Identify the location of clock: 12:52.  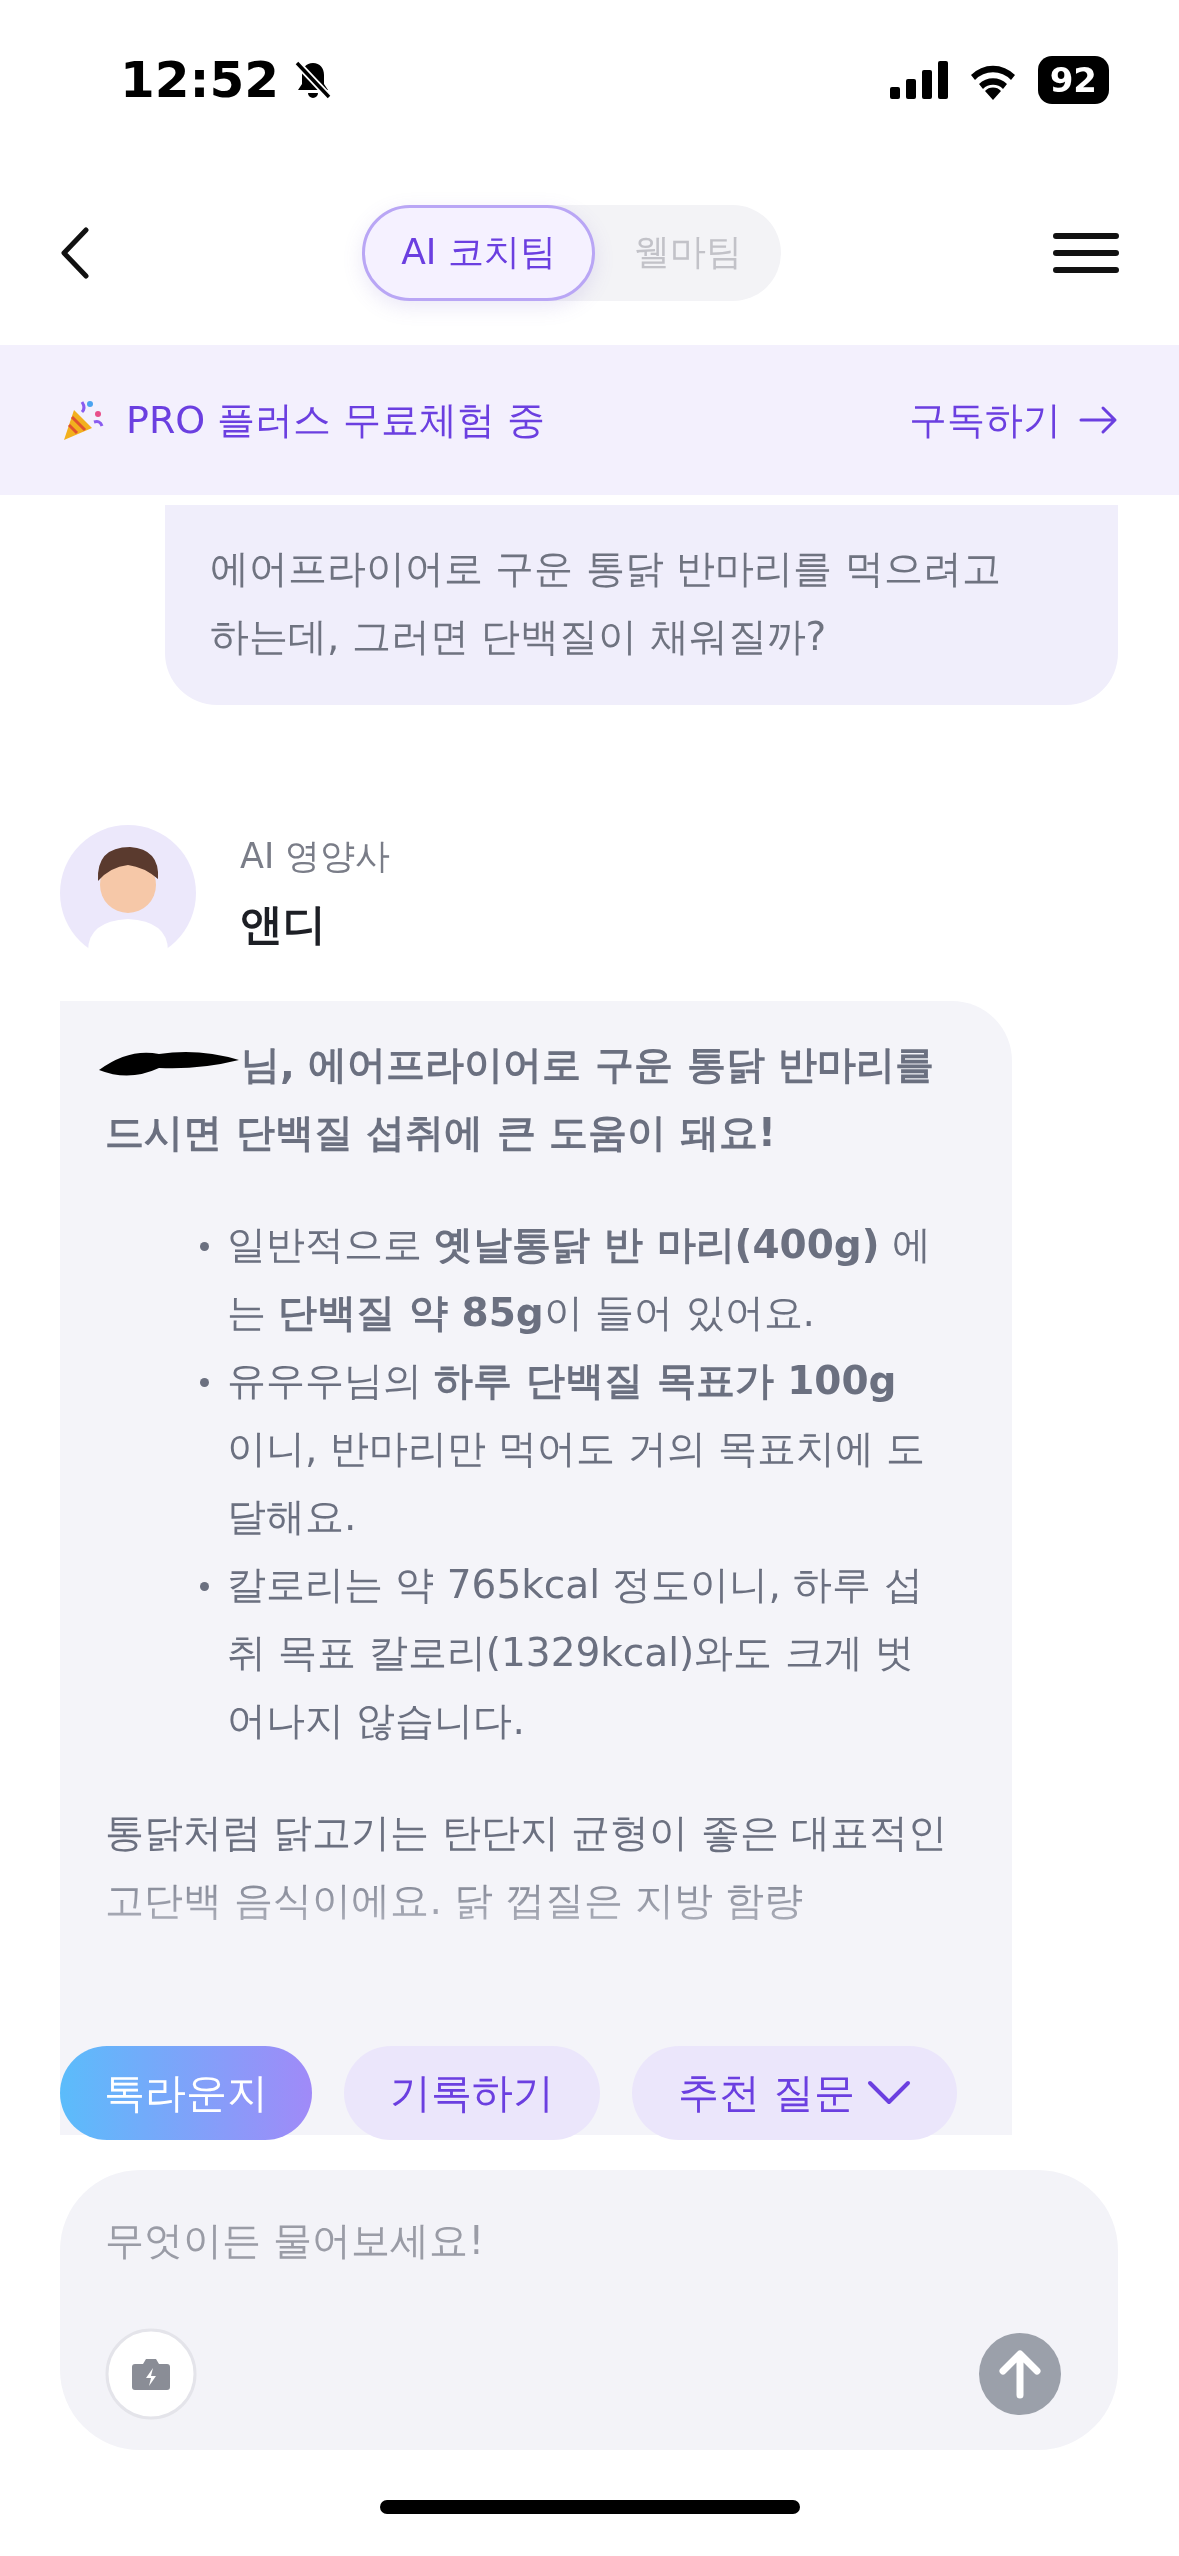
(200, 80).